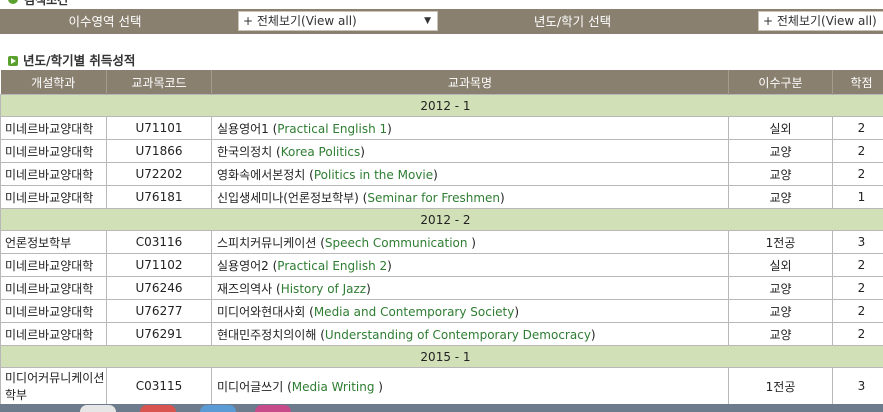 This screenshot has height=412, width=883. What do you see at coordinates (250, 386) in the screenshot?
I see `course-name-ko: 미디어글쓰기` at bounding box center [250, 386].